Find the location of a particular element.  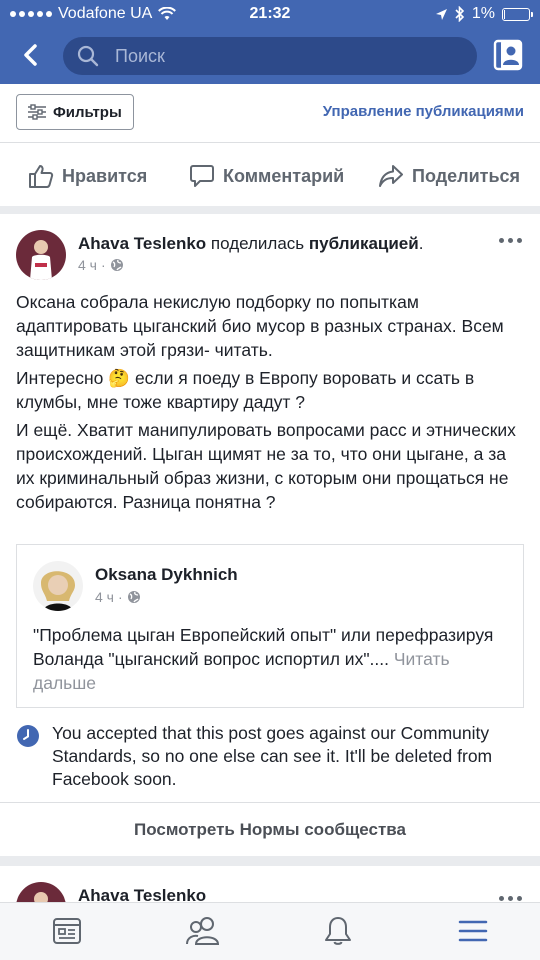

search-input is located at coordinates (285, 56).